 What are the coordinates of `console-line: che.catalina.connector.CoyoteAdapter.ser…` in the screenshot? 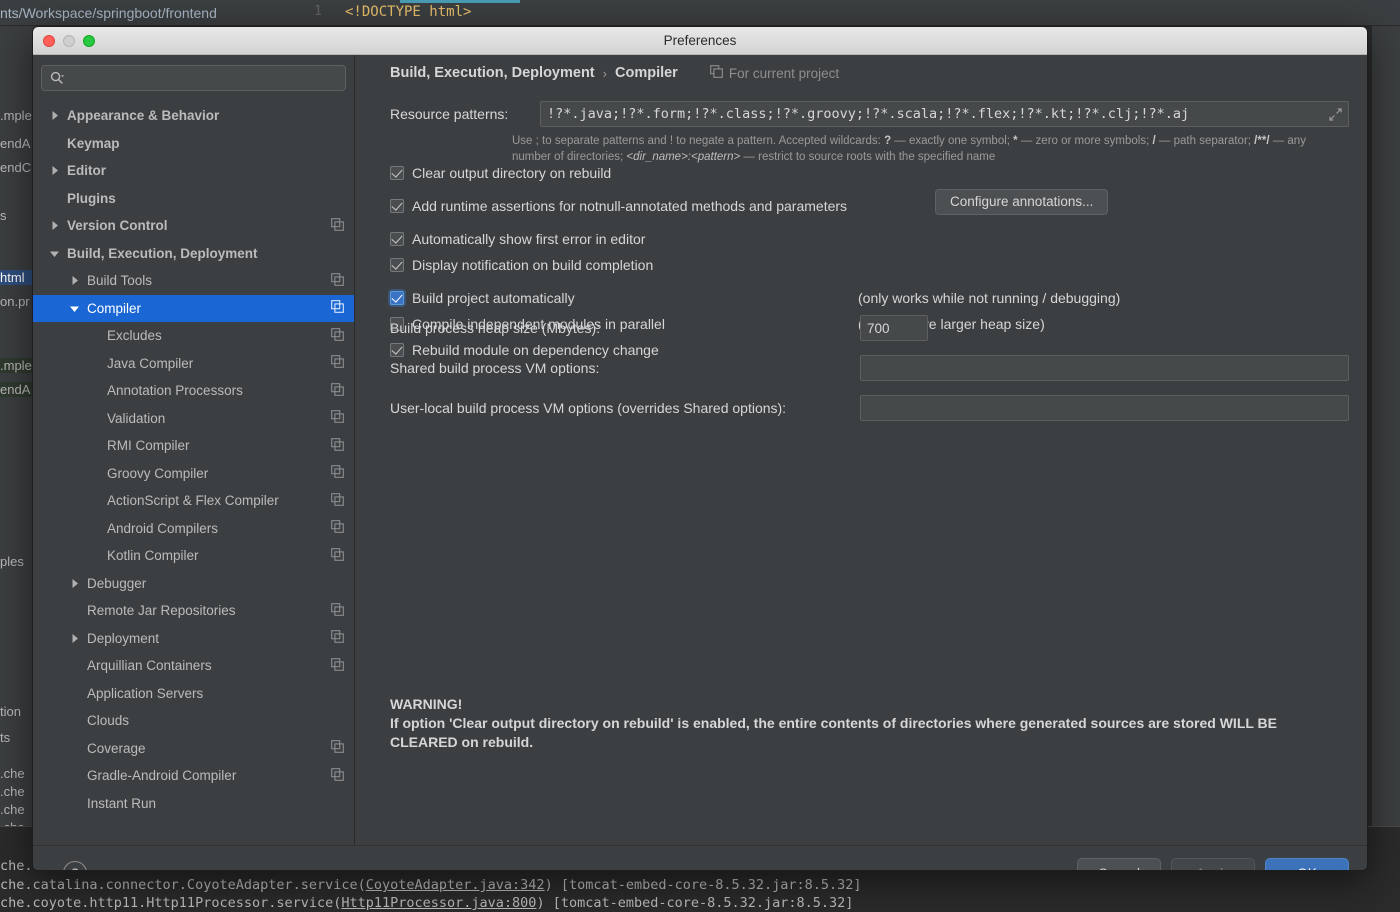 It's located at (431, 885).